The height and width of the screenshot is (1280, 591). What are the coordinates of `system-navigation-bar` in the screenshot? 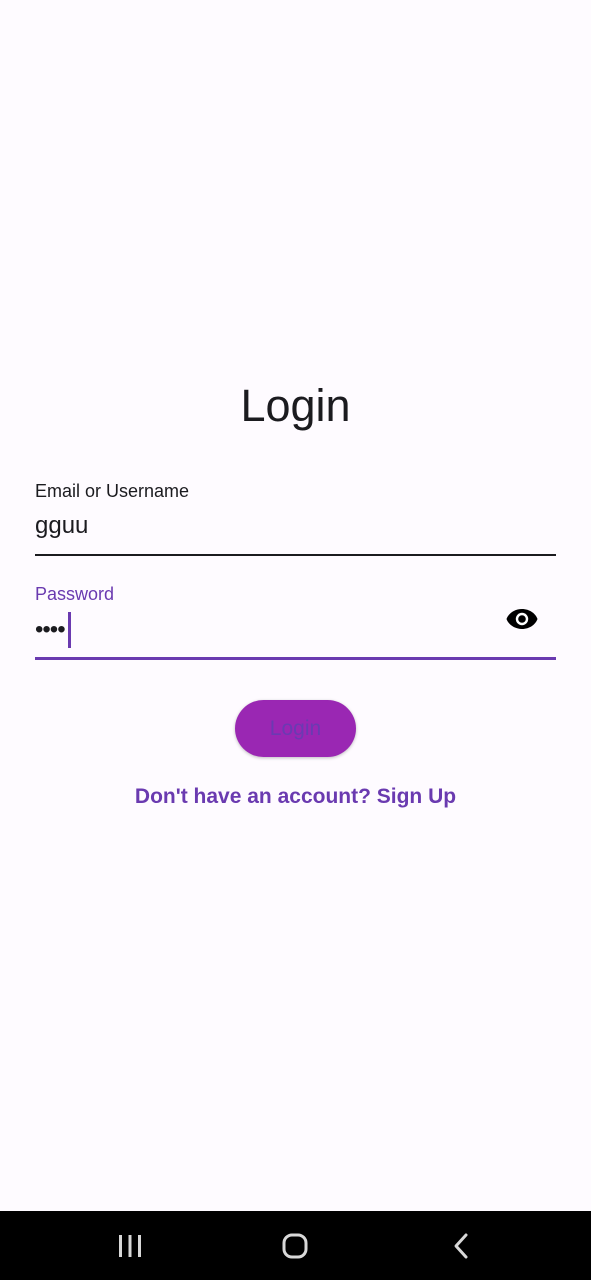 It's located at (295, 1245).